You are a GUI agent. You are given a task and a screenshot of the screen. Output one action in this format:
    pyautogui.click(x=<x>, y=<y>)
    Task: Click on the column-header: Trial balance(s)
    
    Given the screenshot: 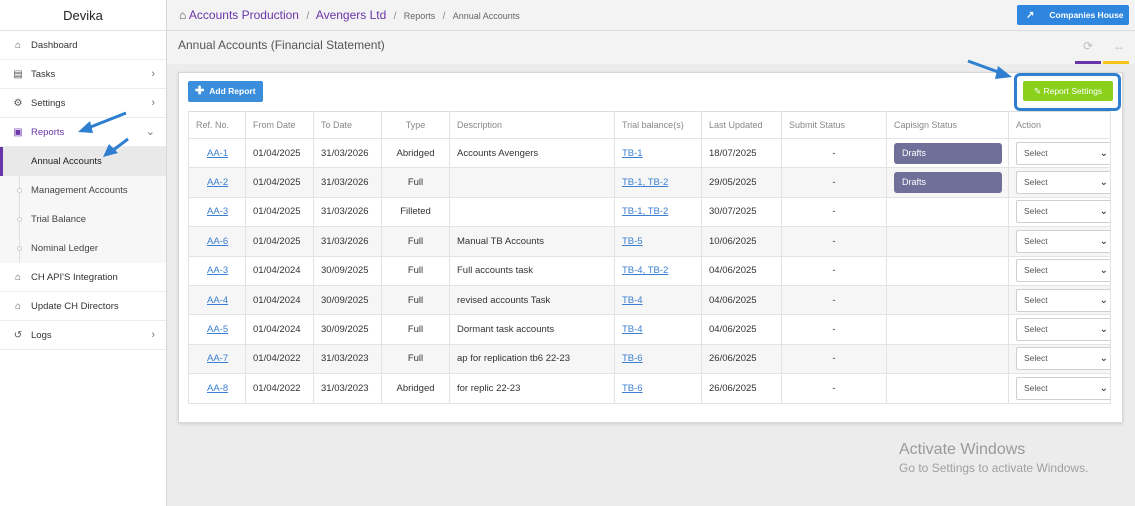 What is the action you would take?
    pyautogui.click(x=658, y=125)
    